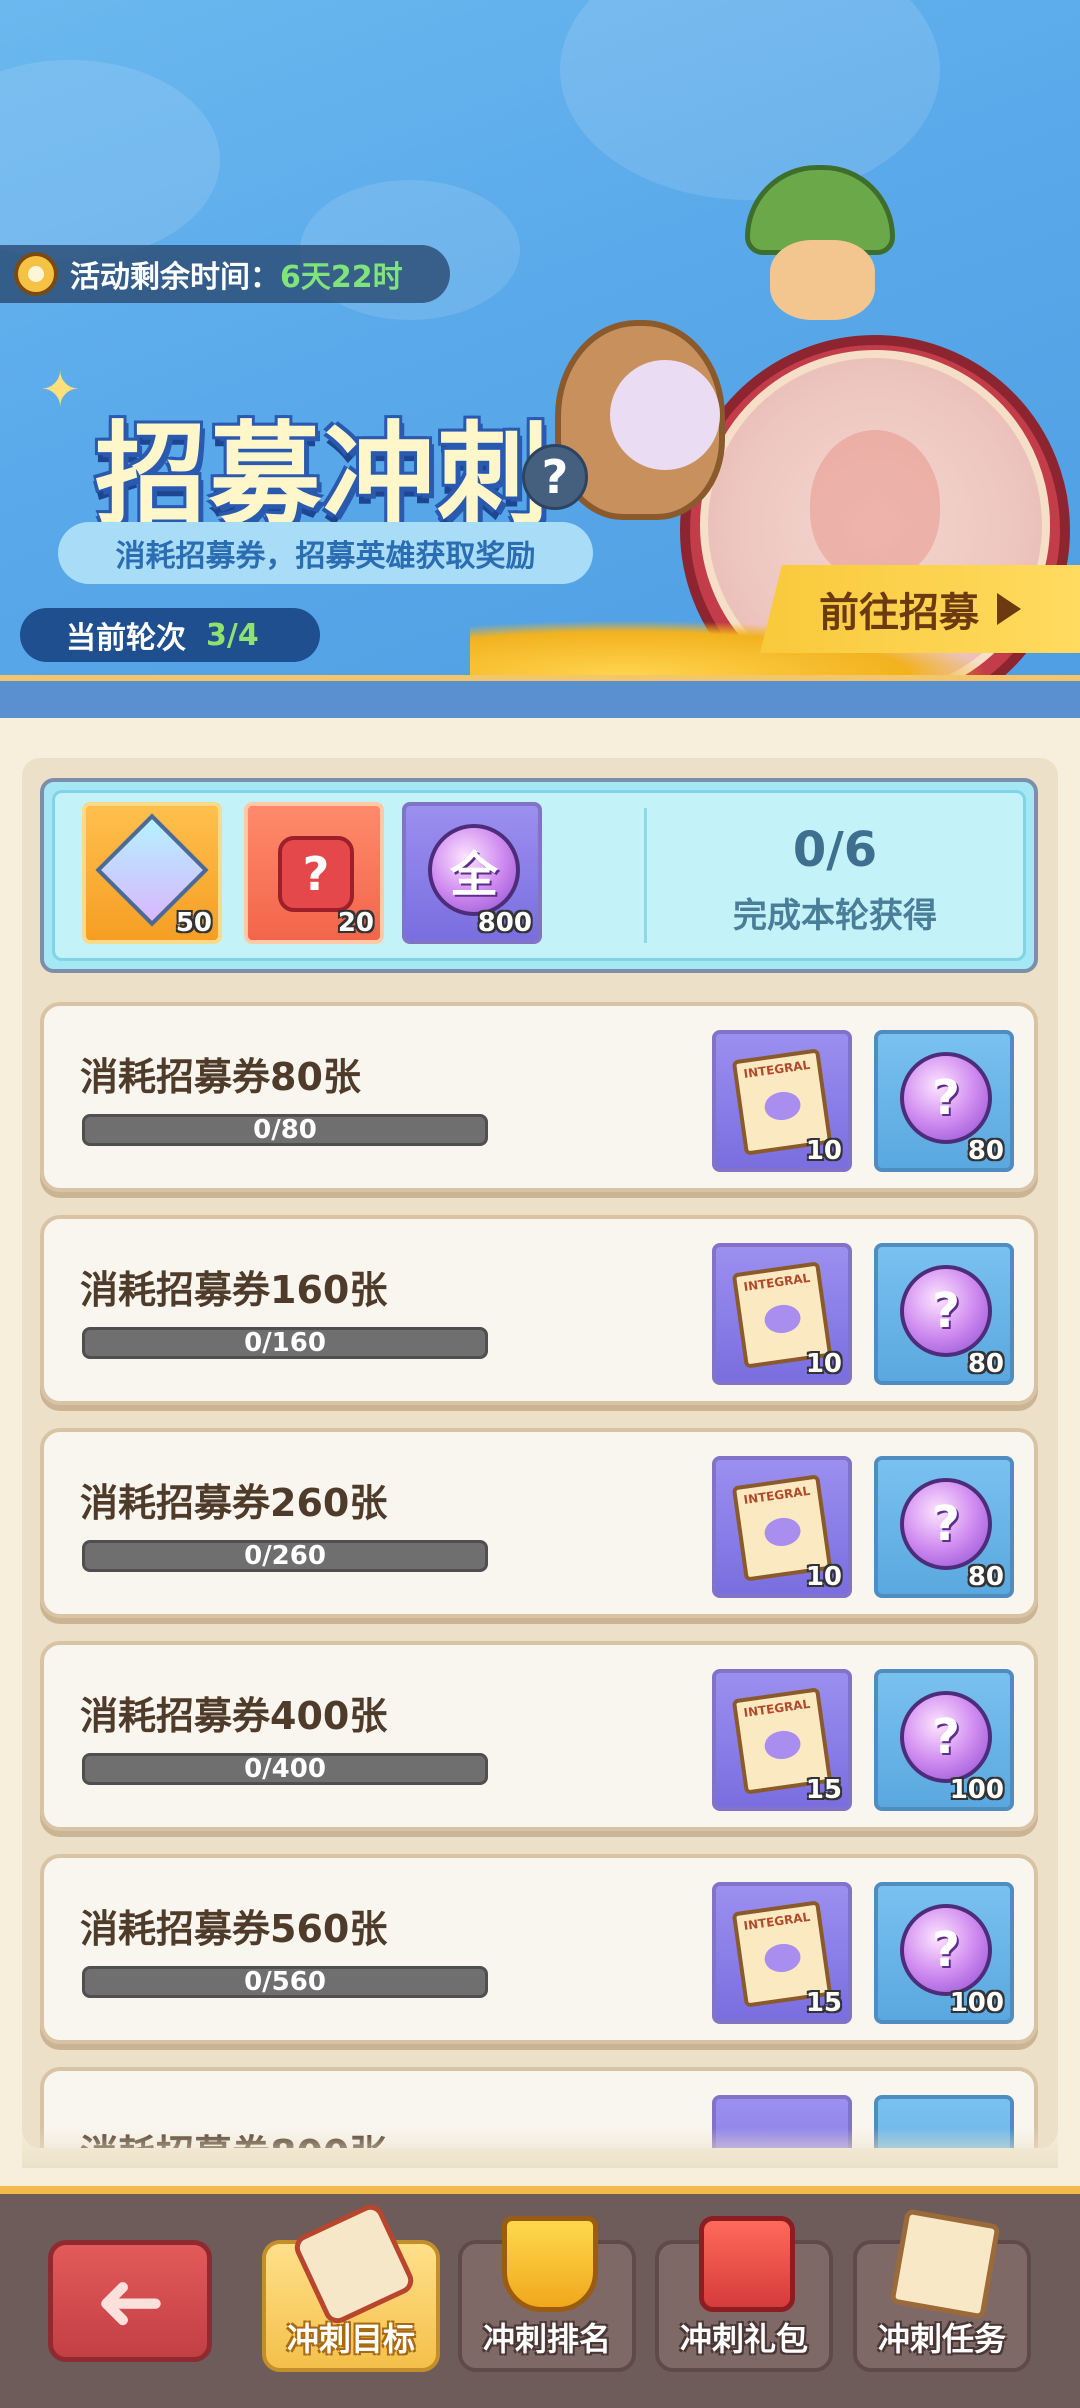 This screenshot has height=2408, width=1080. Describe the element at coordinates (550, 2264) in the screenshot. I see `trophy-icon` at that location.